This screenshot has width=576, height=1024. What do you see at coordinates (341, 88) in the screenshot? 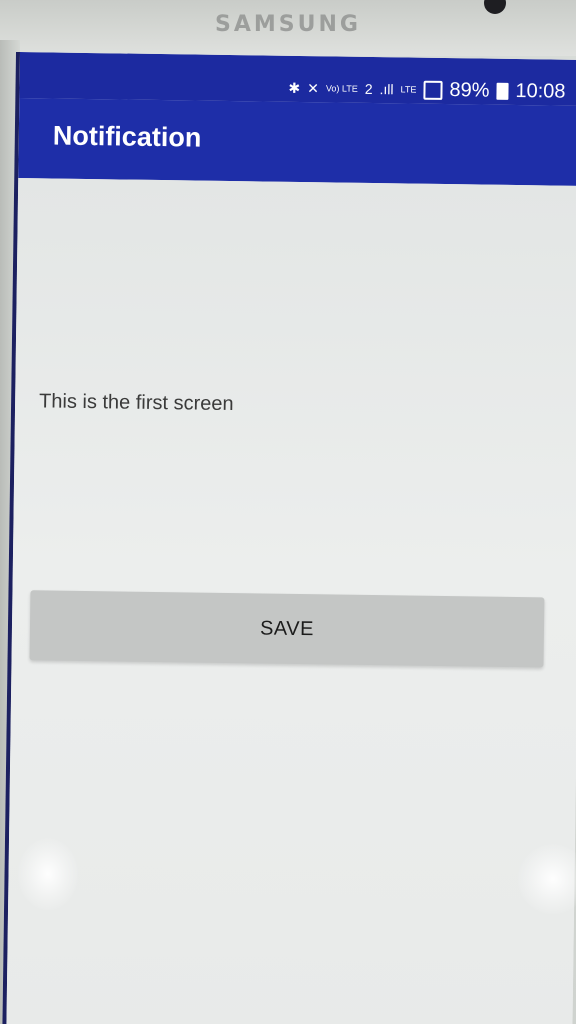
I see `volte-icon: Vo) LTE` at bounding box center [341, 88].